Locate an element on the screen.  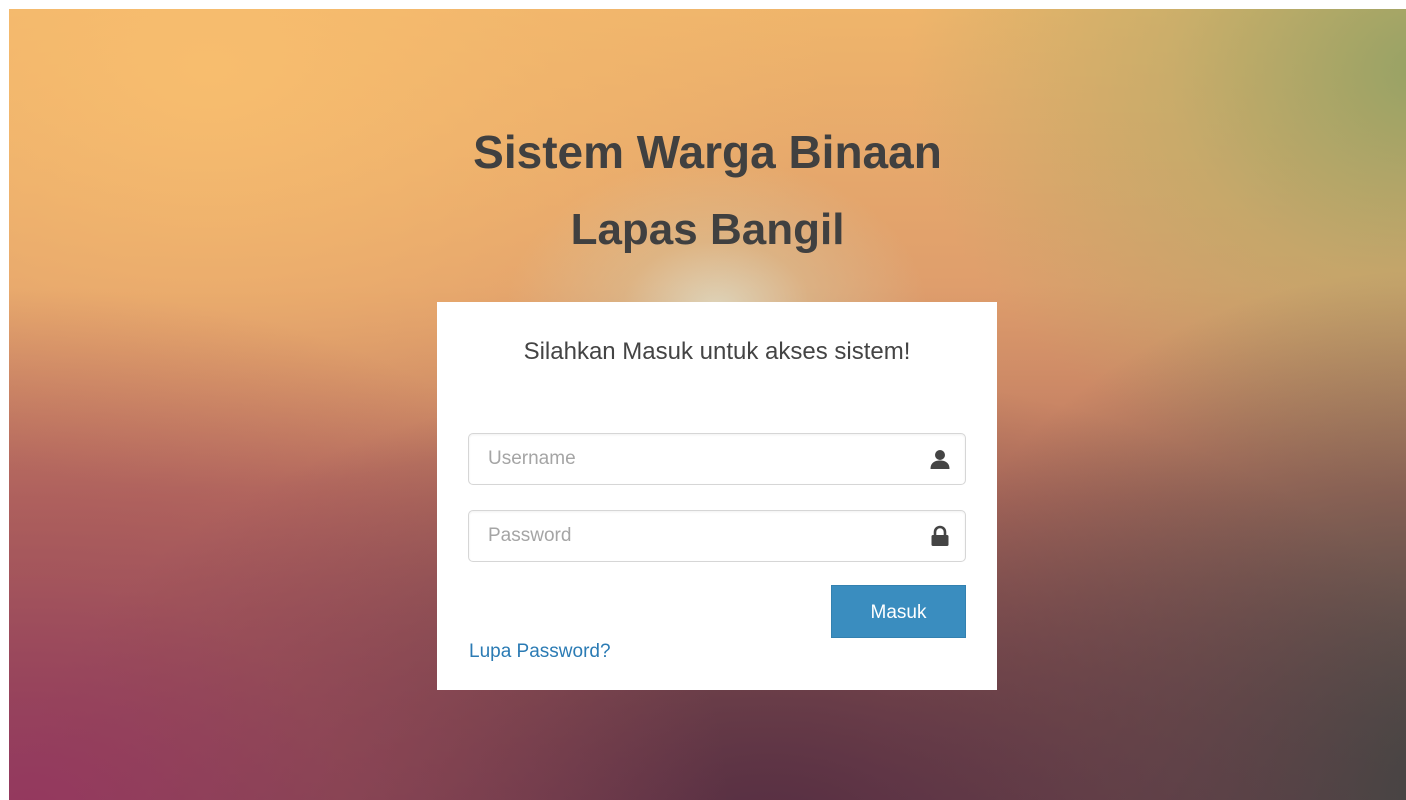
password-input is located at coordinates (689, 536).